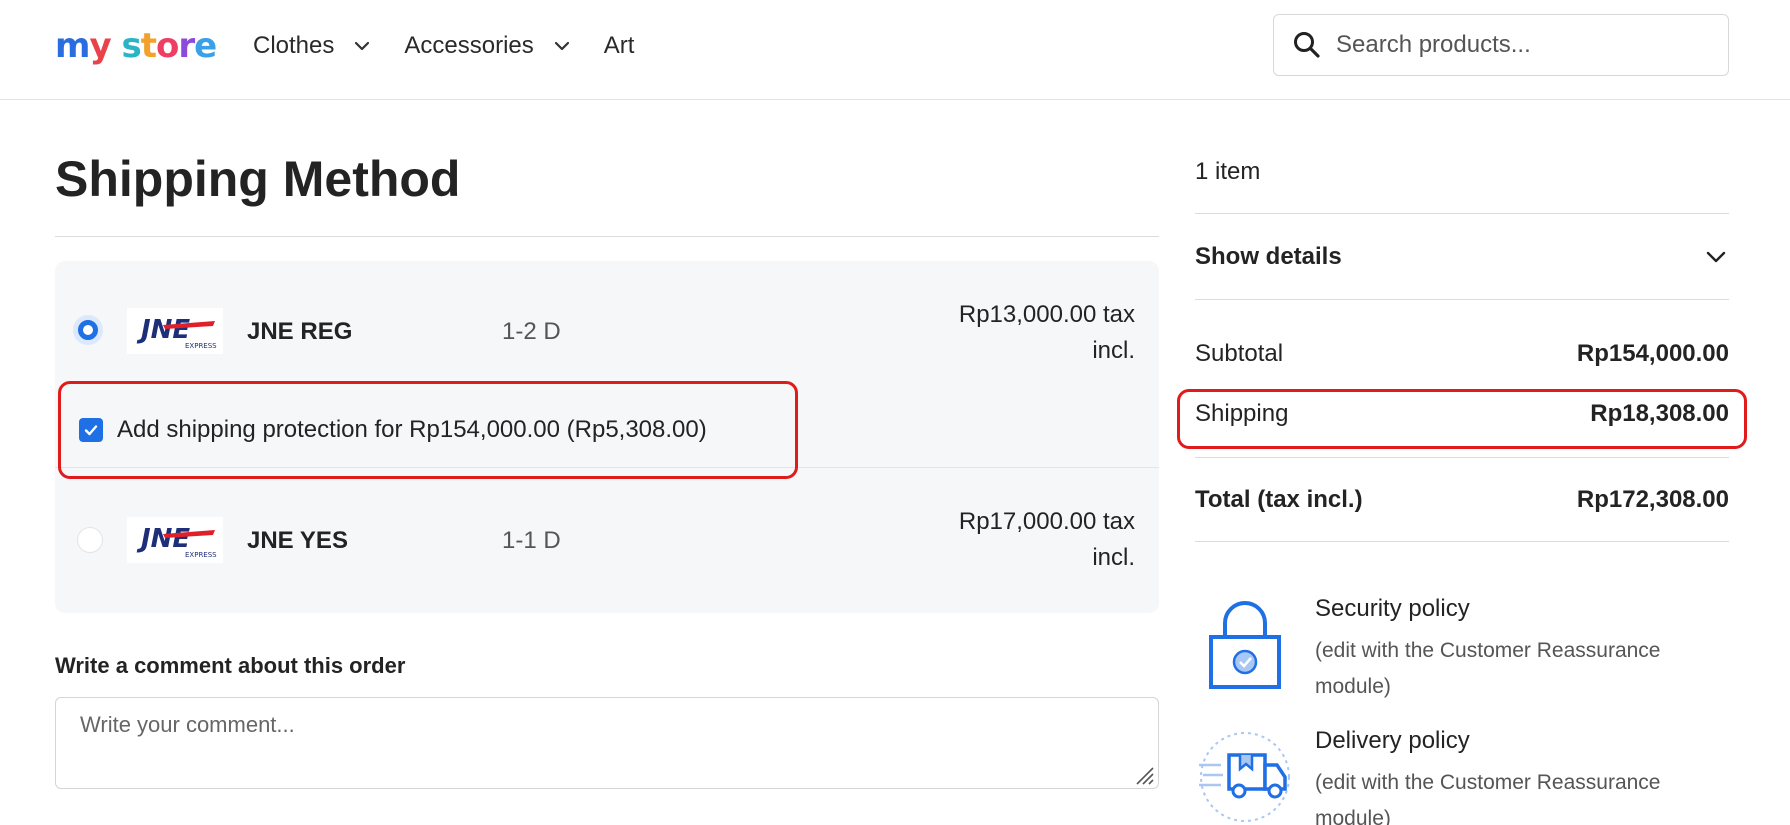  What do you see at coordinates (1244, 777) in the screenshot?
I see `delivery-truck-icon` at bounding box center [1244, 777].